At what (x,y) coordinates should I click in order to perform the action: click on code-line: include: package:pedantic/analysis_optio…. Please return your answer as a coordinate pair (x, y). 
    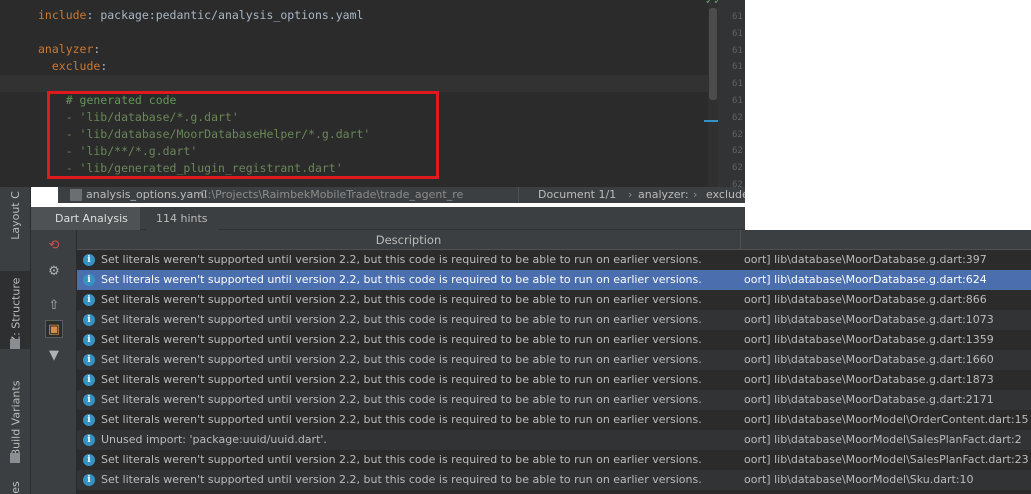
    Looking at the image, I should click on (354, 15).